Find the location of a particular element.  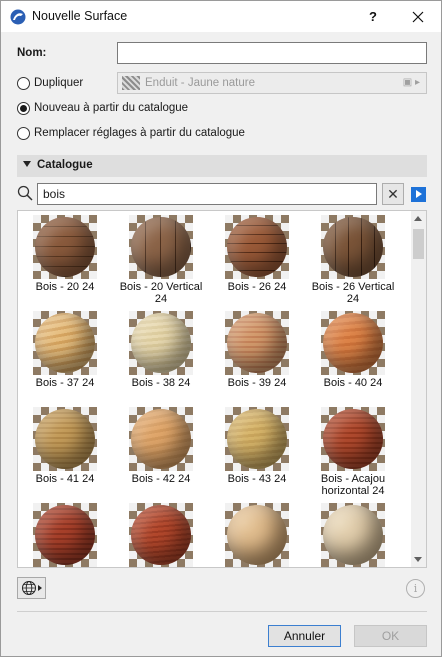

close-icon is located at coordinates (418, 17).